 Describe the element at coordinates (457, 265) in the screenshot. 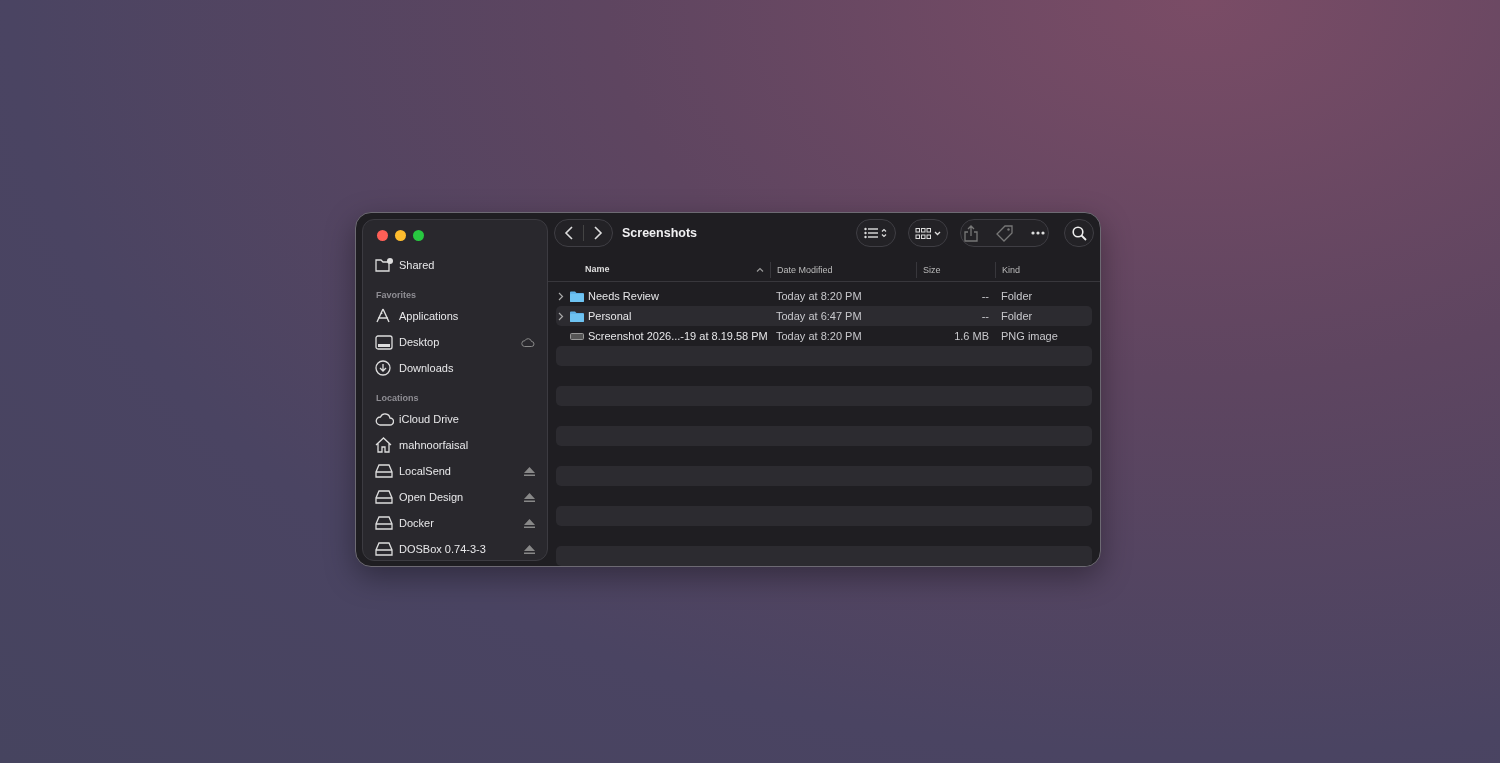

I see `sidebar-item: Shared` at that location.